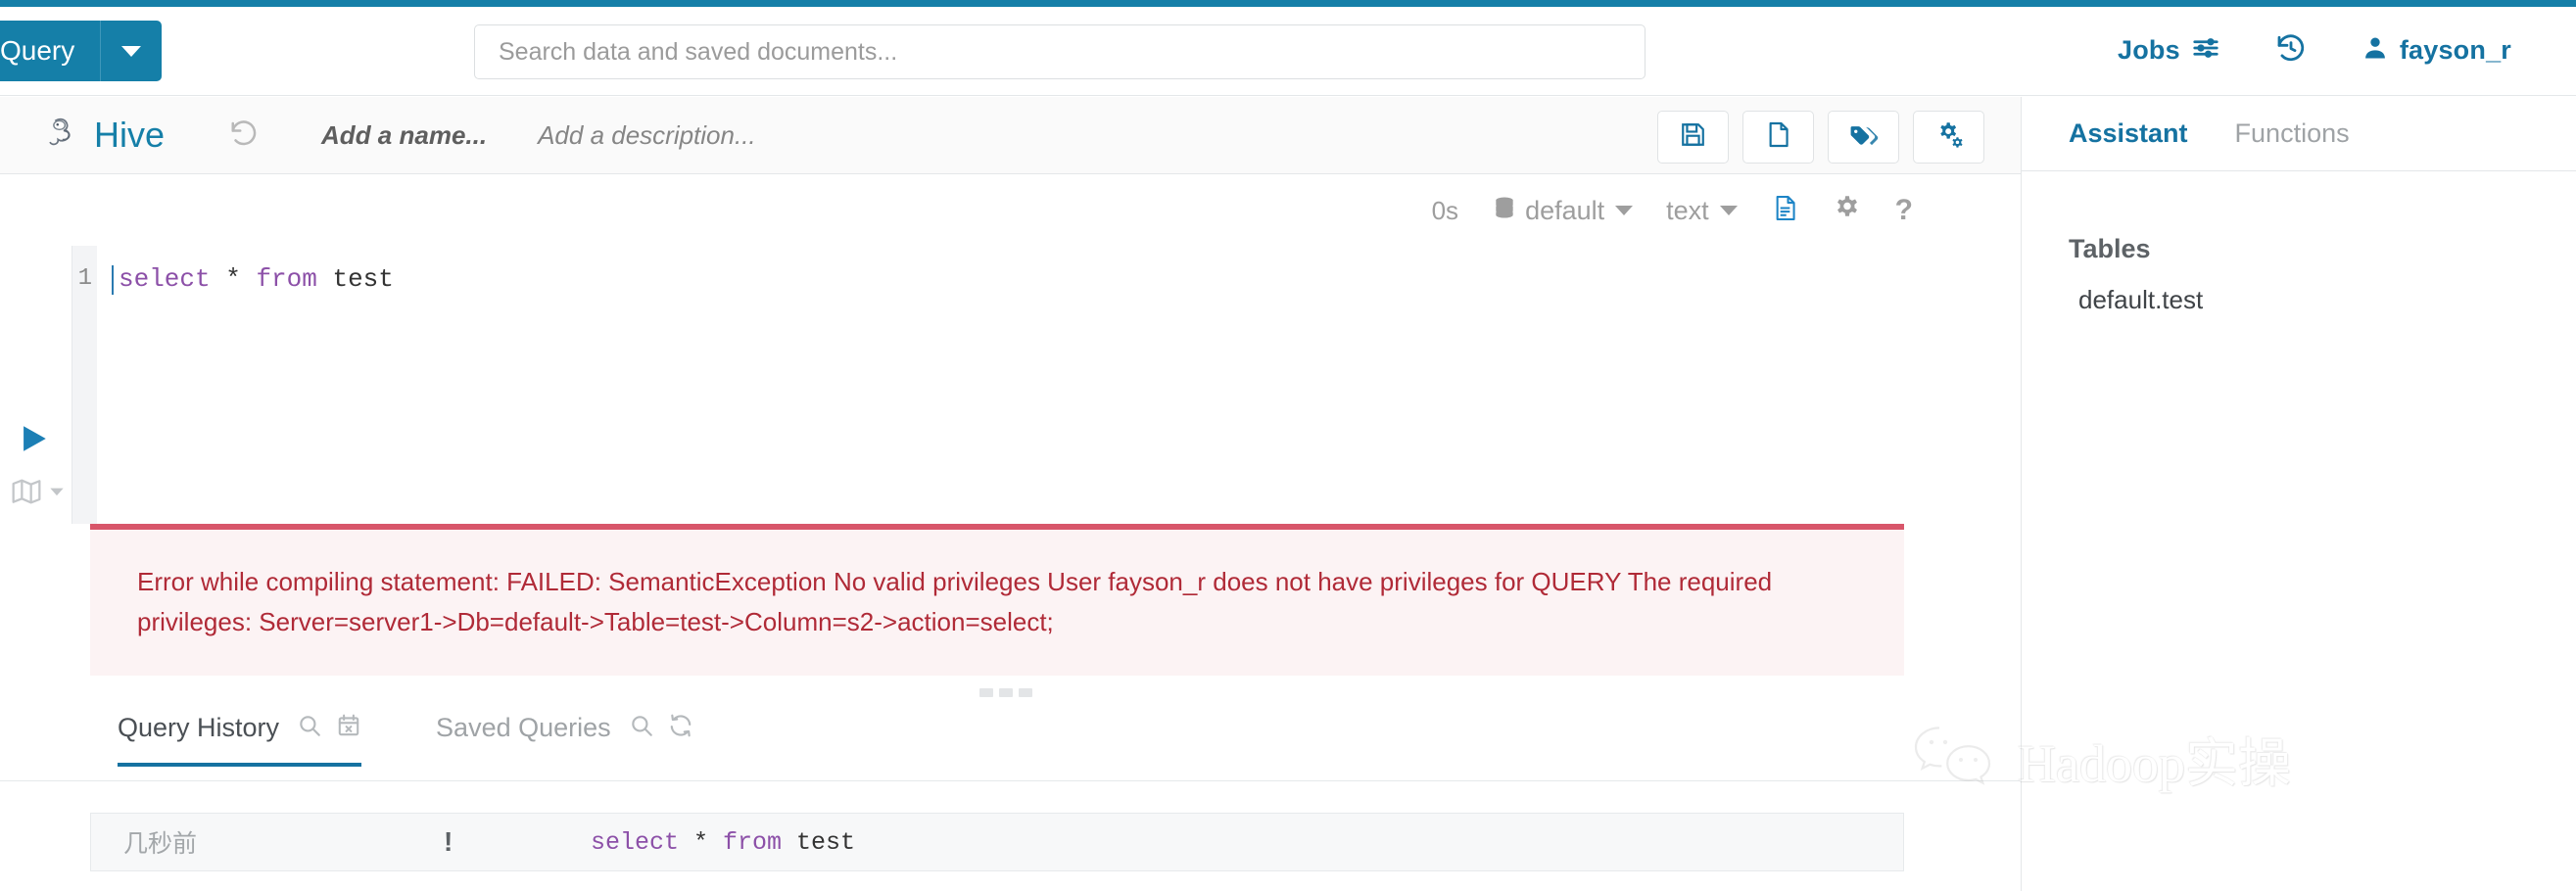 This screenshot has width=2576, height=891. I want to click on global-navbar: Query Jobs, so click(1288, 51).